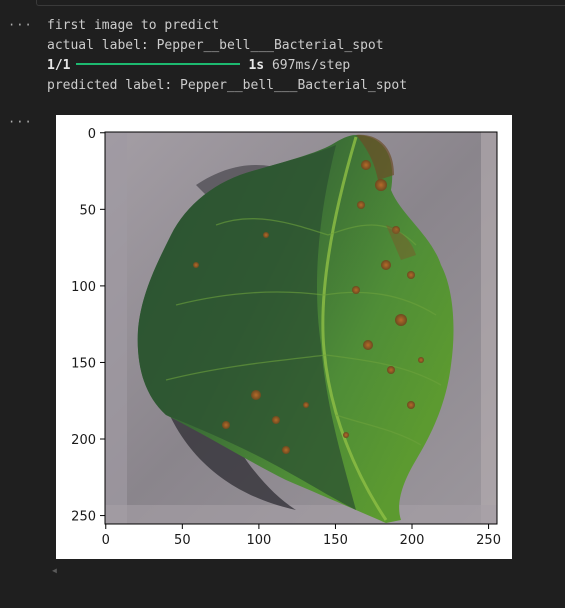  I want to click on x-tick-label: 150, so click(335, 540).